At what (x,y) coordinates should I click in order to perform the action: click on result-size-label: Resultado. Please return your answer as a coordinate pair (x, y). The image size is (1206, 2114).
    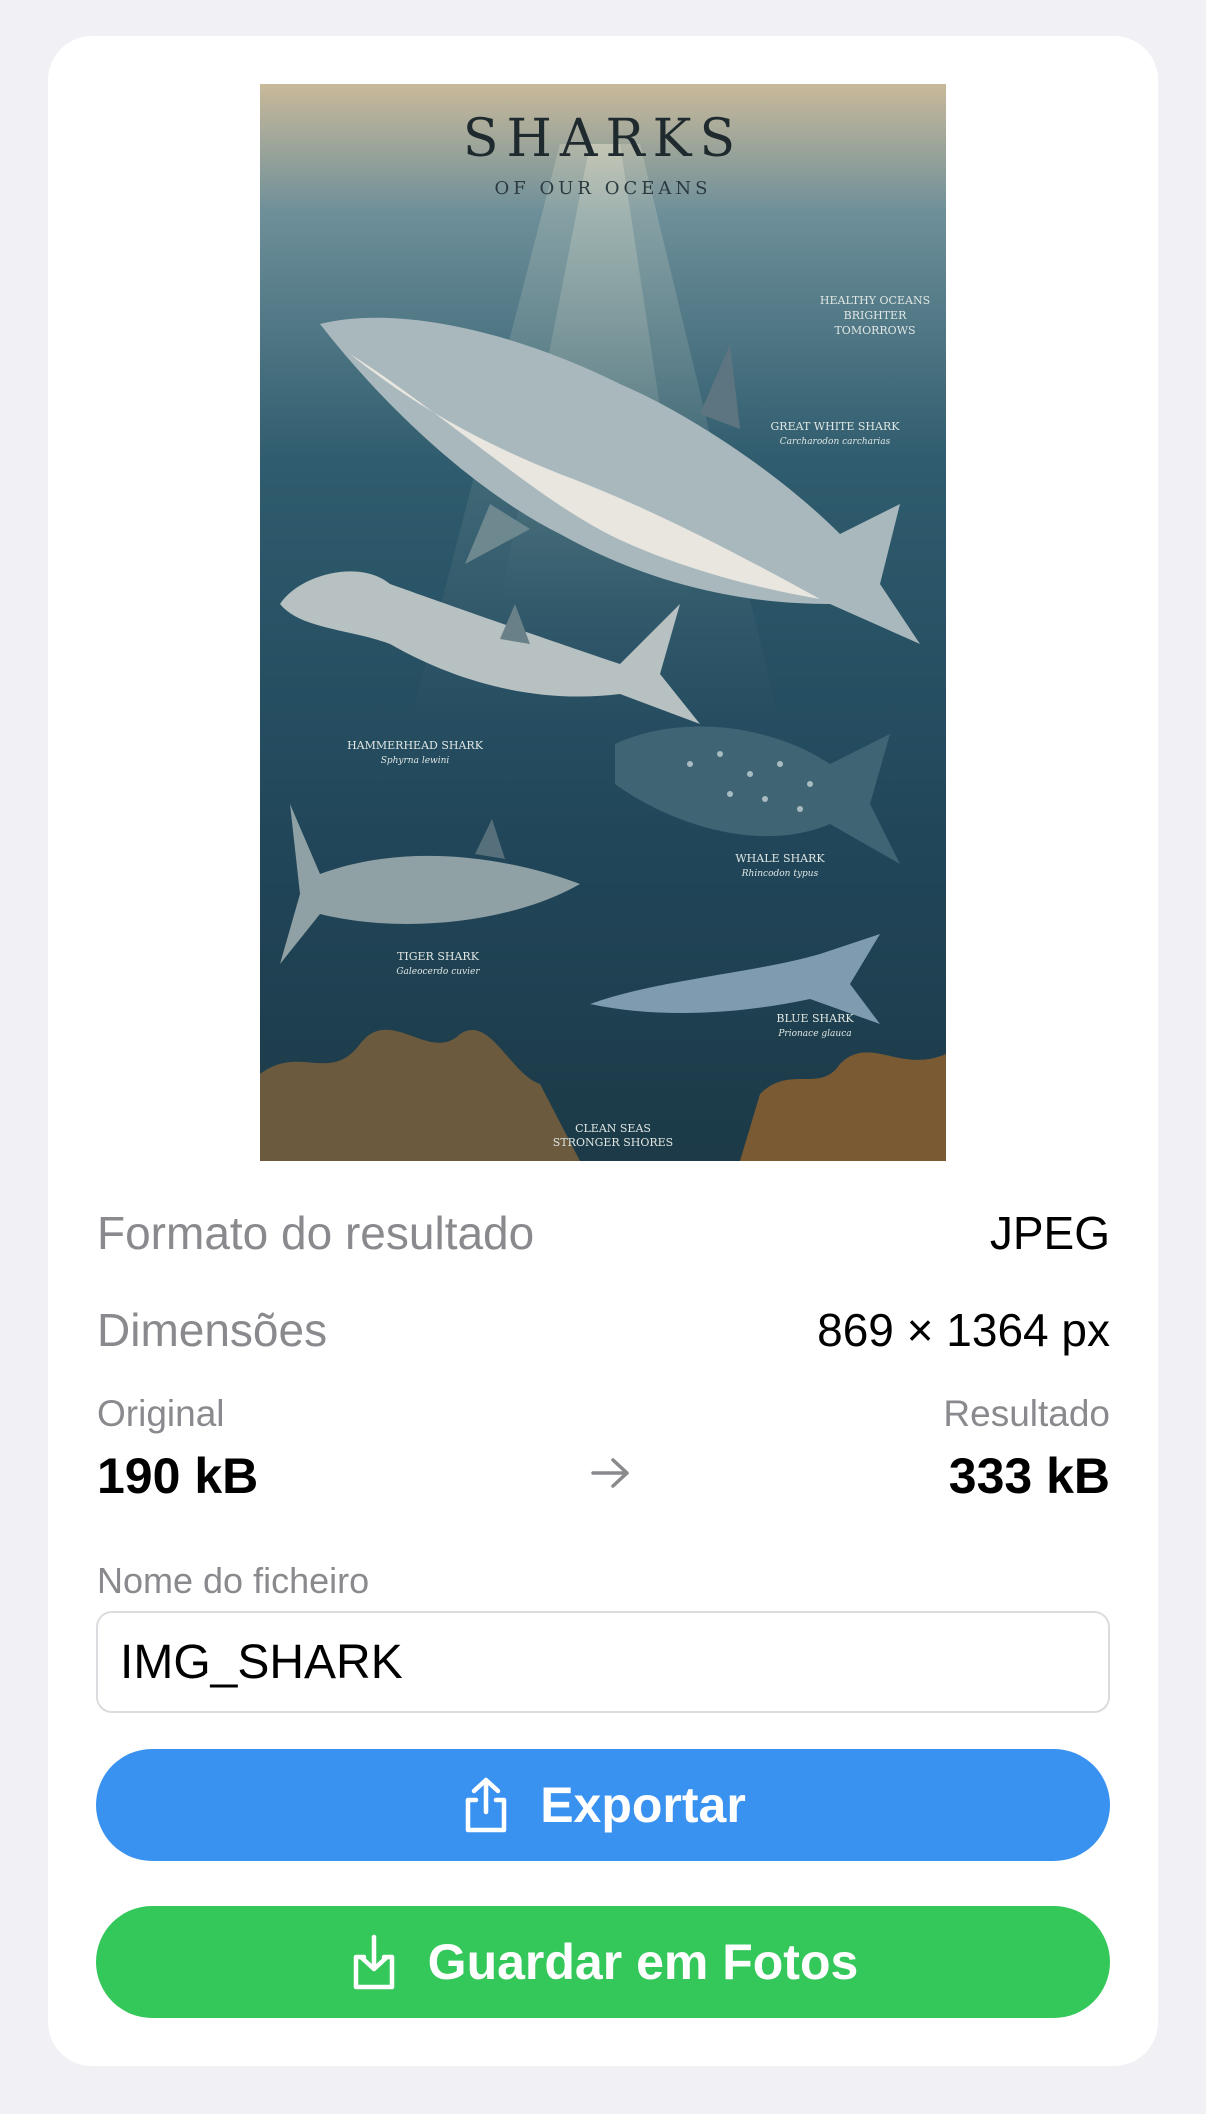
    Looking at the image, I should click on (1026, 1413).